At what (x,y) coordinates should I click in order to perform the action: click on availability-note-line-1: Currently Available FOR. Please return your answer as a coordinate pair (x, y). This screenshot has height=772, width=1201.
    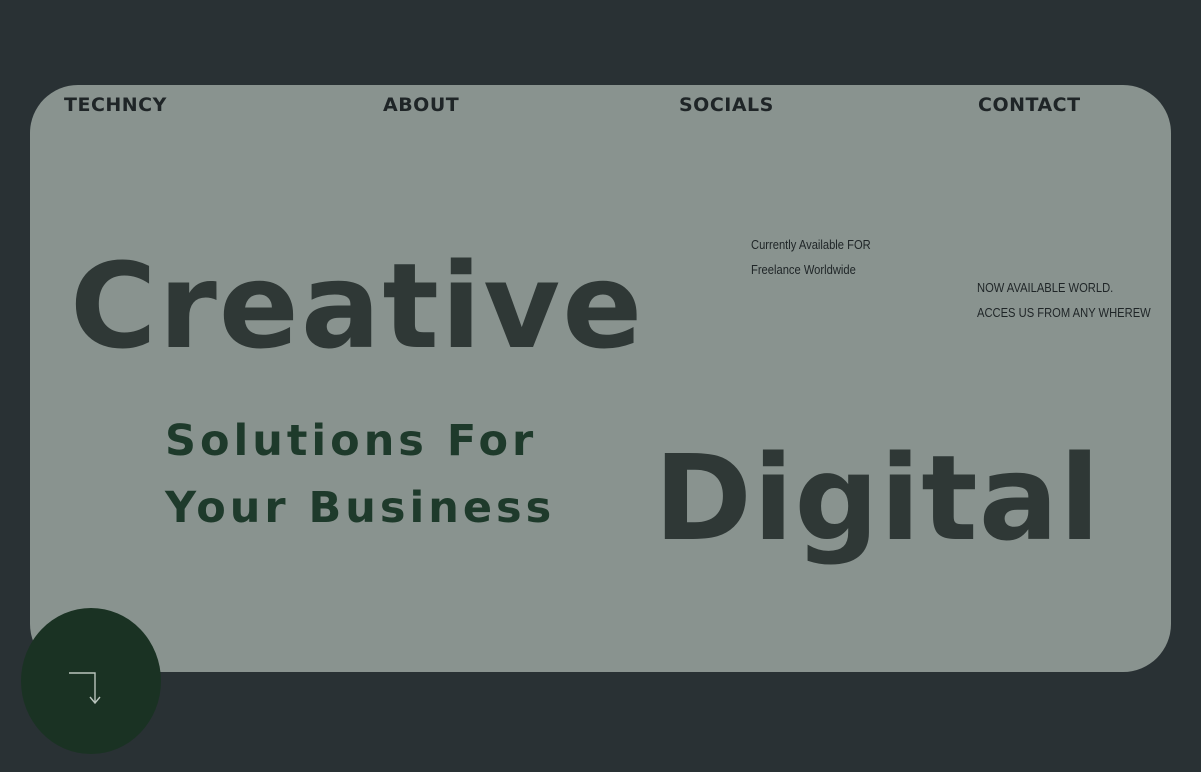
    Looking at the image, I should click on (811, 244).